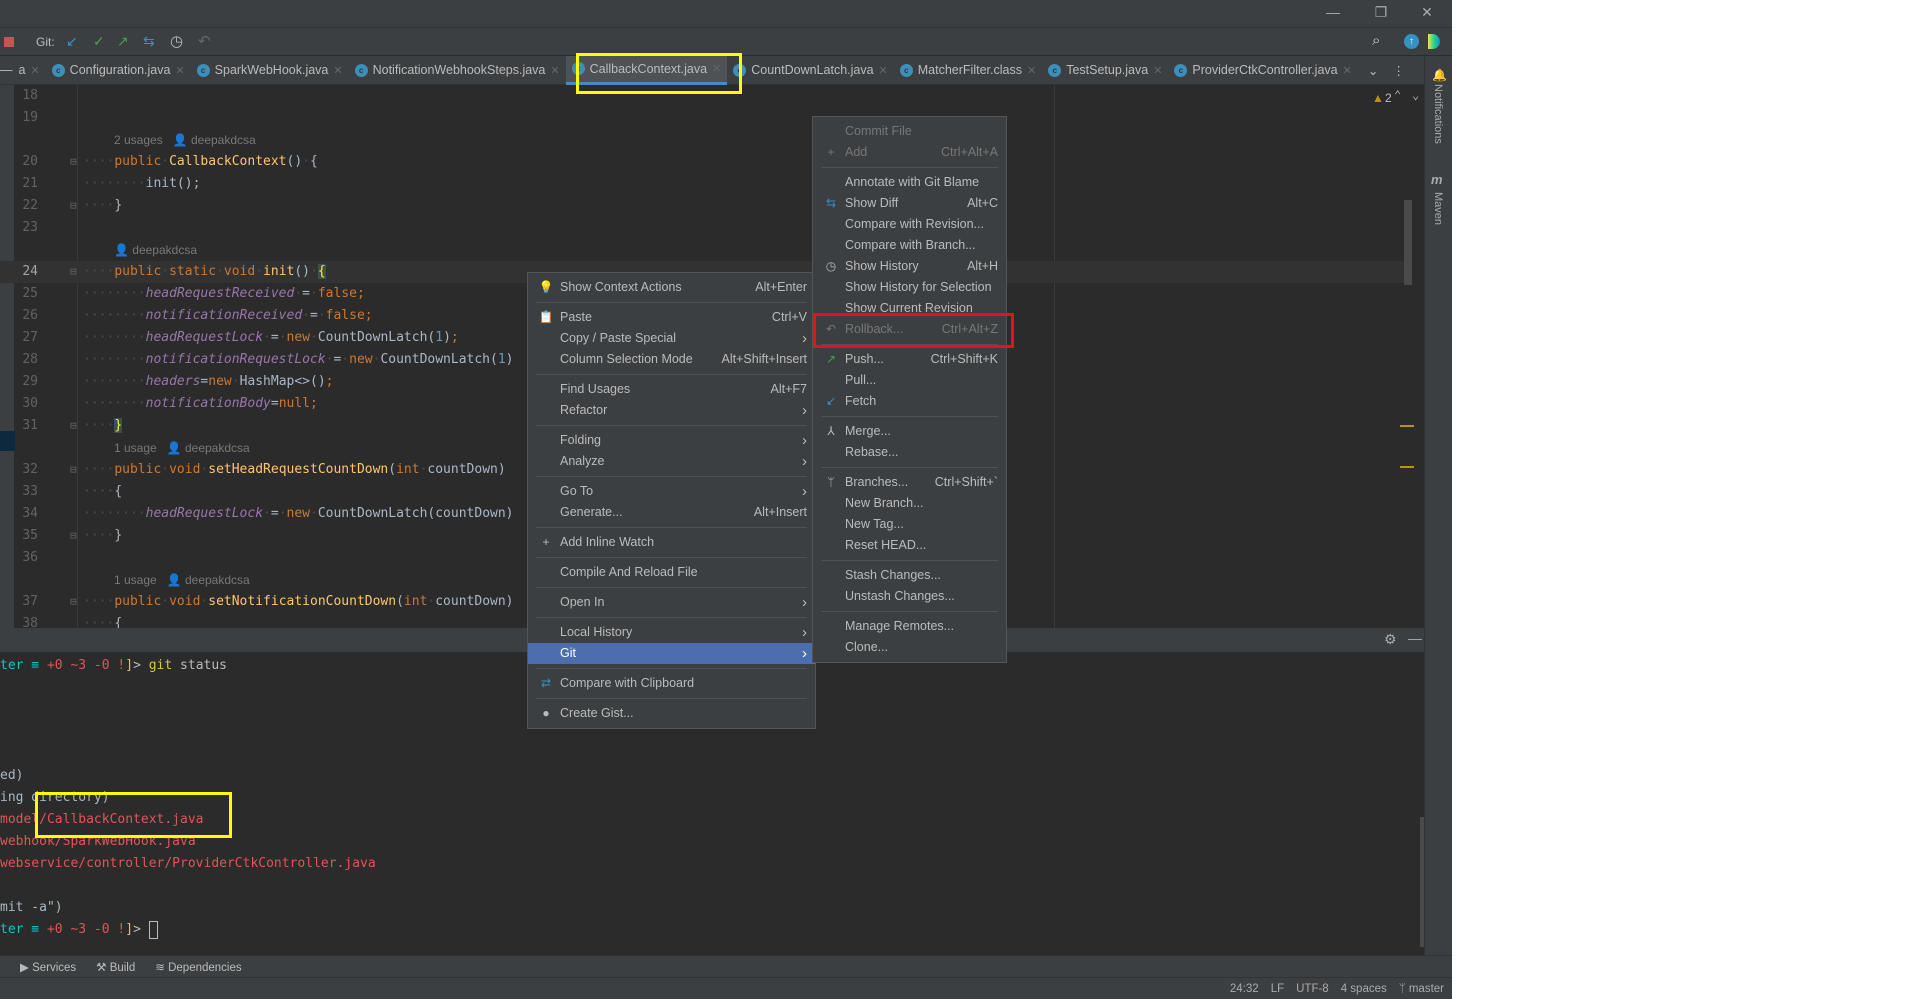  What do you see at coordinates (1408, 242) in the screenshot?
I see `editor-scrollbar` at bounding box center [1408, 242].